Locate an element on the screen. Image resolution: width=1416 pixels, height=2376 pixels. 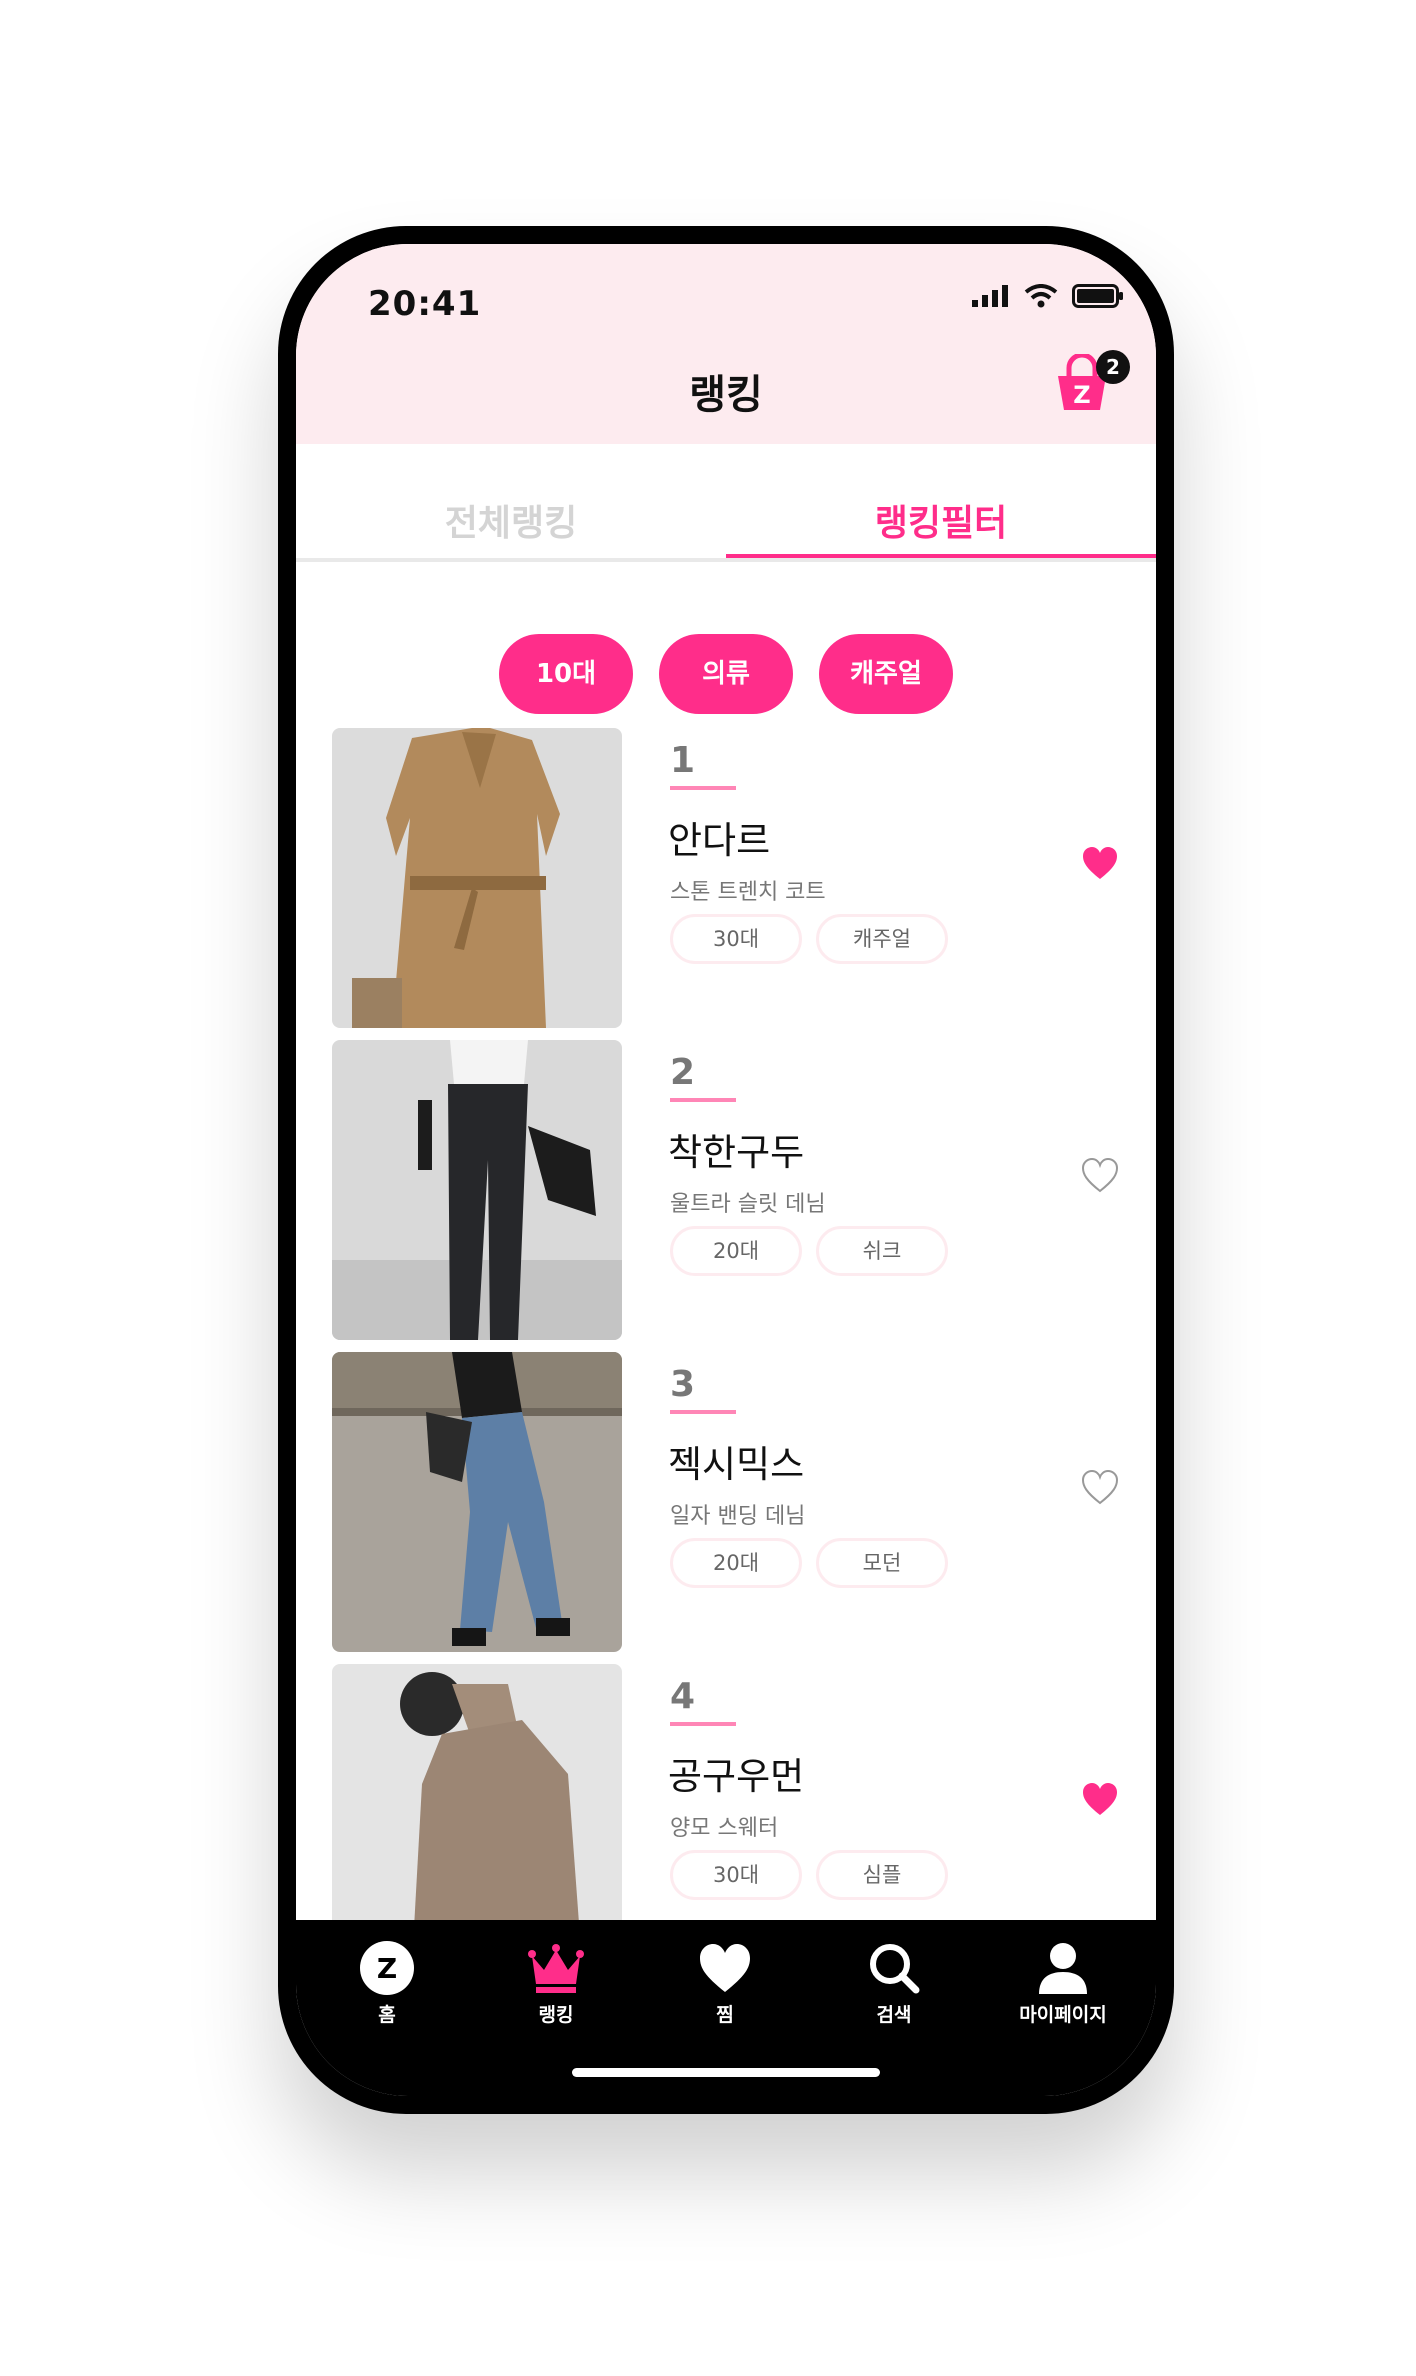
ranking-item: 4 공구우먼 양모 스웨터 30대 심플 is located at coordinates (732, 1814).